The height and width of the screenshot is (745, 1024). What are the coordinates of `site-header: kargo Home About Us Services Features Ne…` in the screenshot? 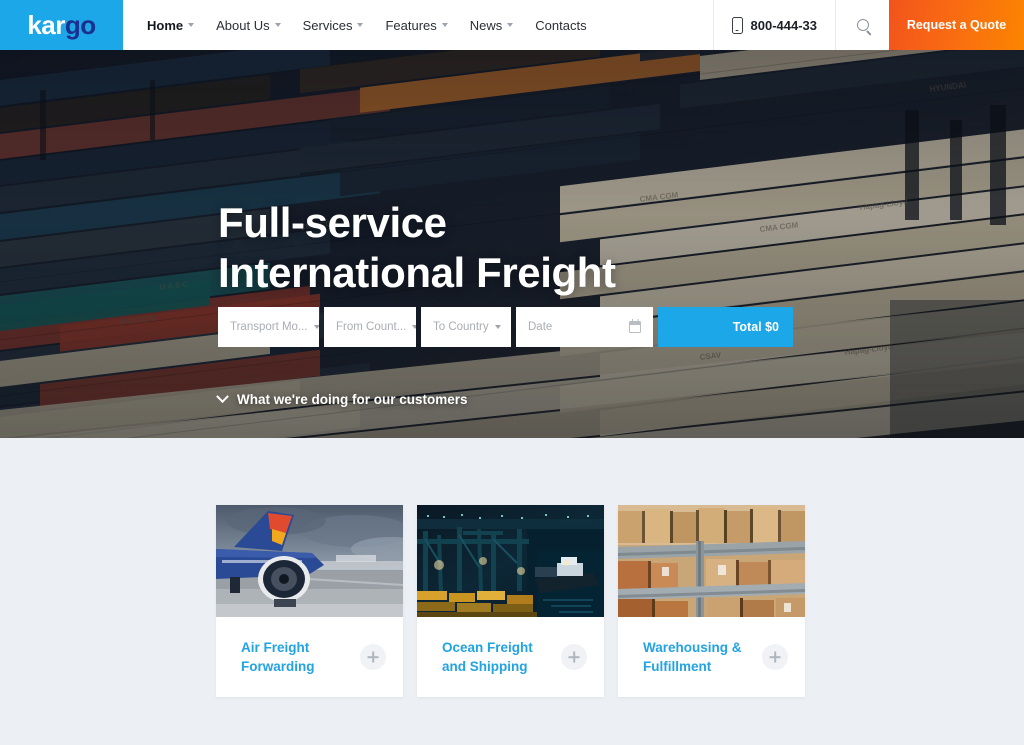 It's located at (512, 25).